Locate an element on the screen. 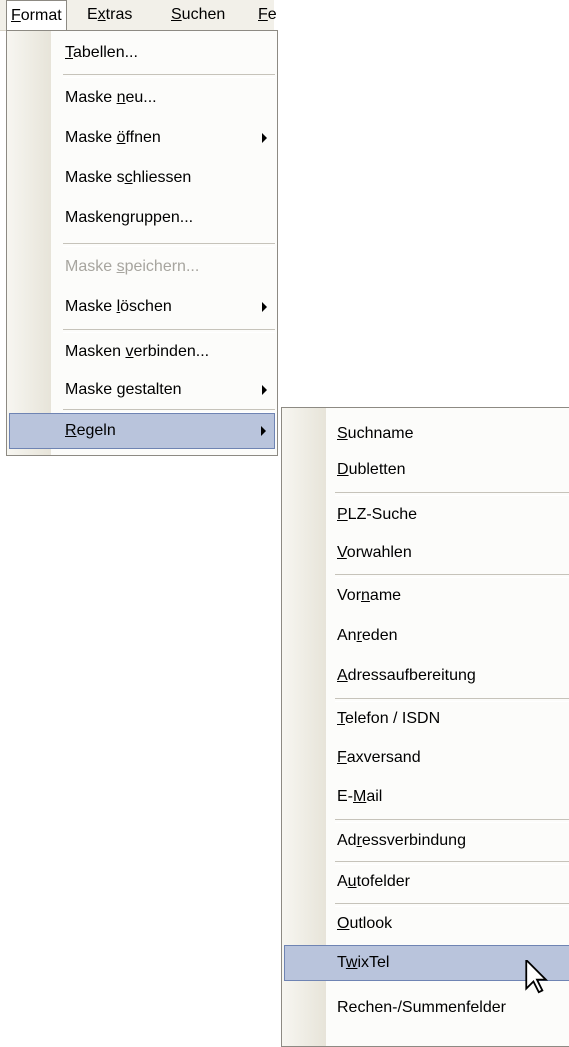 This screenshot has width=569, height=1047. menu-item-label: Maske löschen is located at coordinates (118, 307).